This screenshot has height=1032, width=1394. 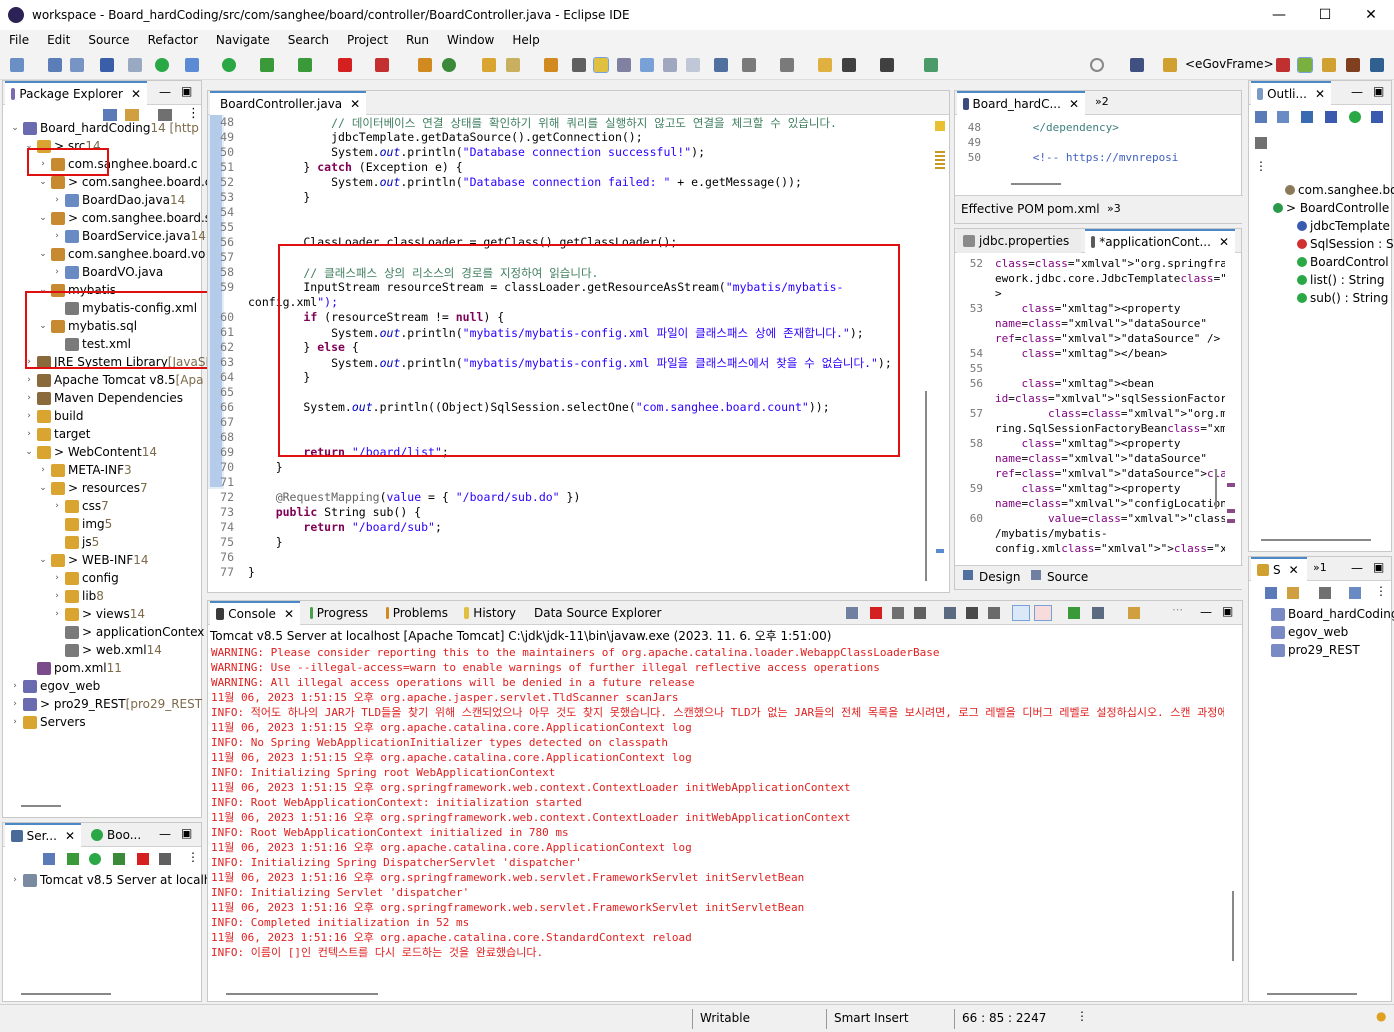 What do you see at coordinates (106, 650) in the screenshot?
I see `tree-node: > web.xml 14` at bounding box center [106, 650].